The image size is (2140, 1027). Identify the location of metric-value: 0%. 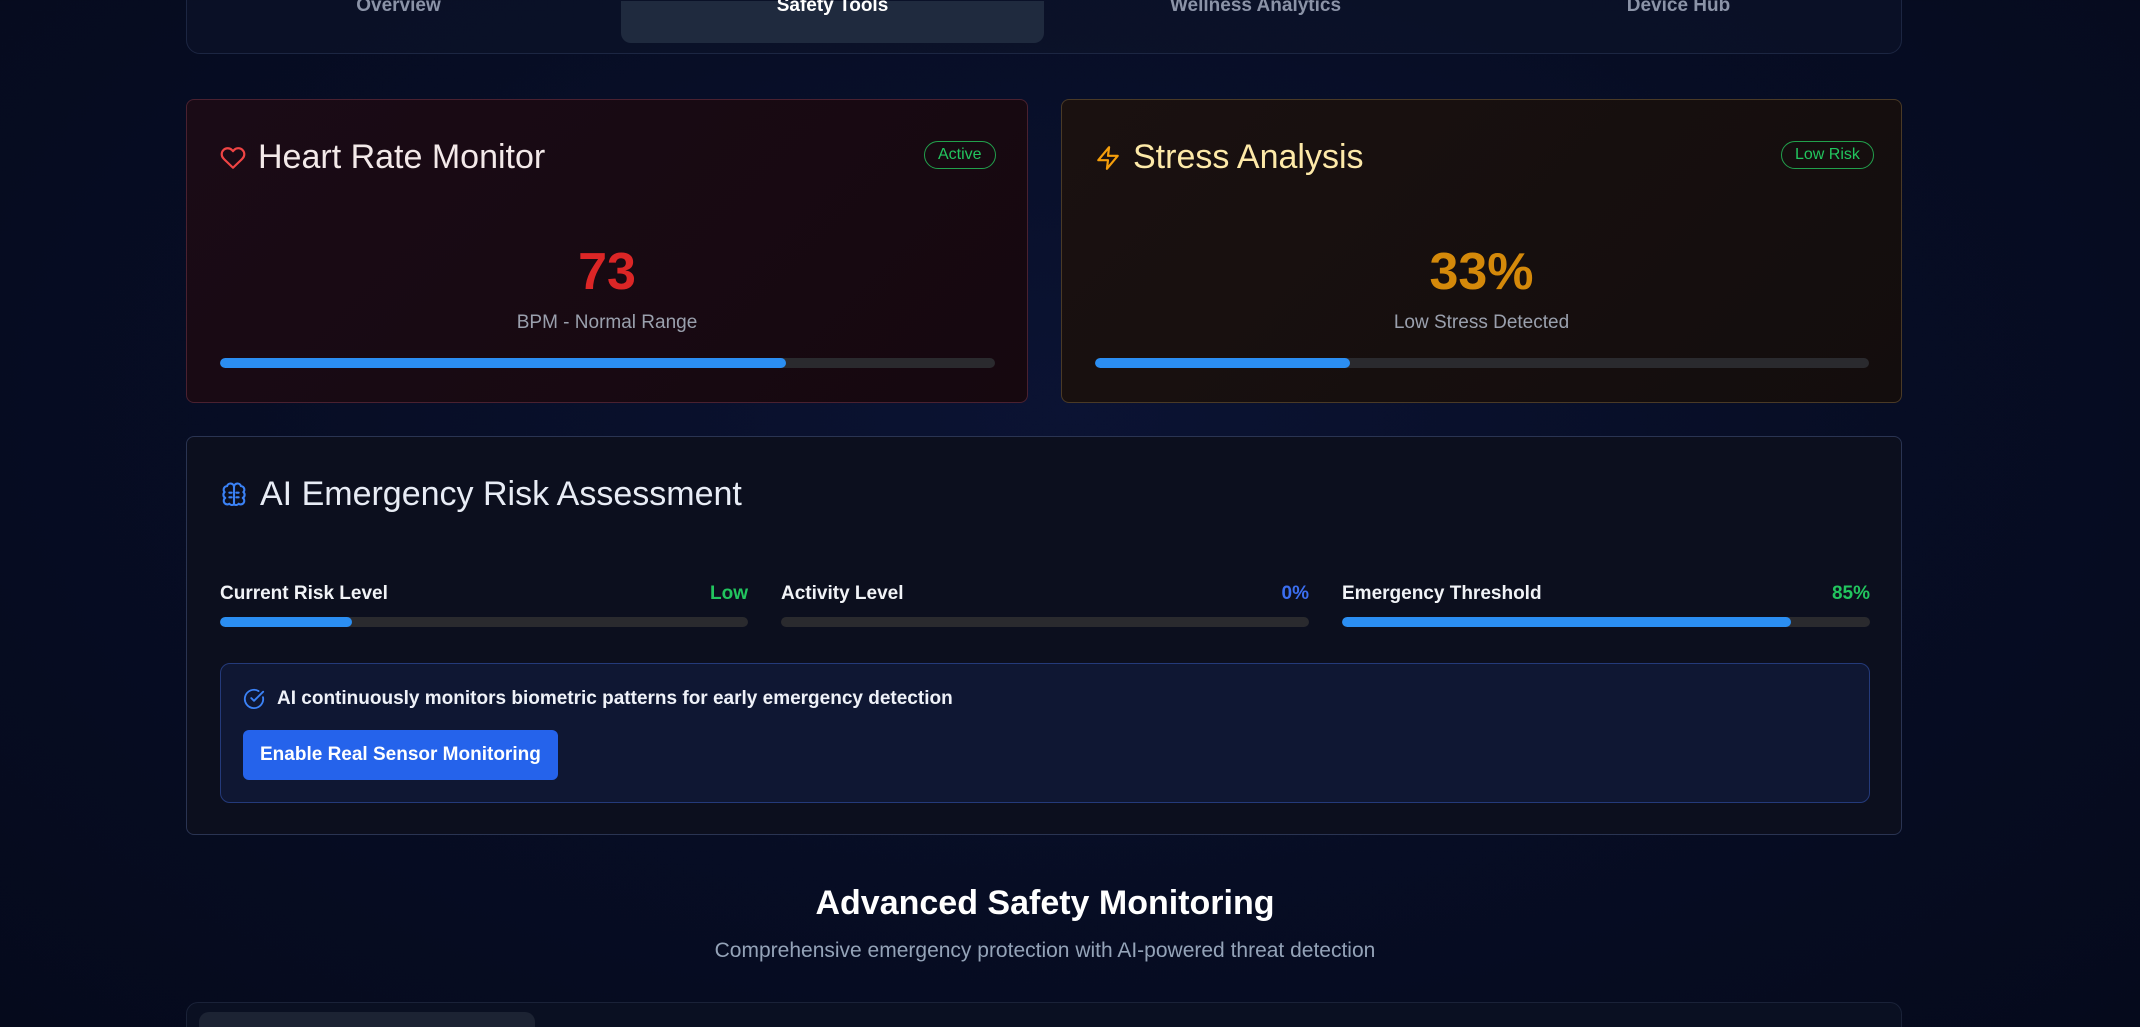
(1295, 593).